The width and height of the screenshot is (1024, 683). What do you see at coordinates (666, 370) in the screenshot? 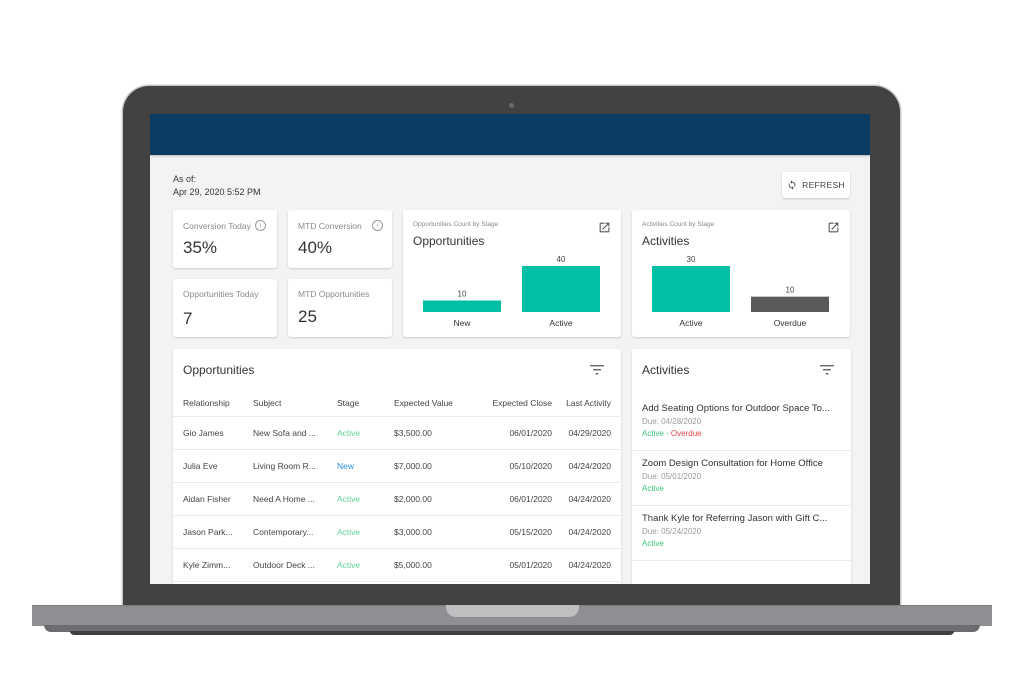
I see `panel-title: Activities` at bounding box center [666, 370].